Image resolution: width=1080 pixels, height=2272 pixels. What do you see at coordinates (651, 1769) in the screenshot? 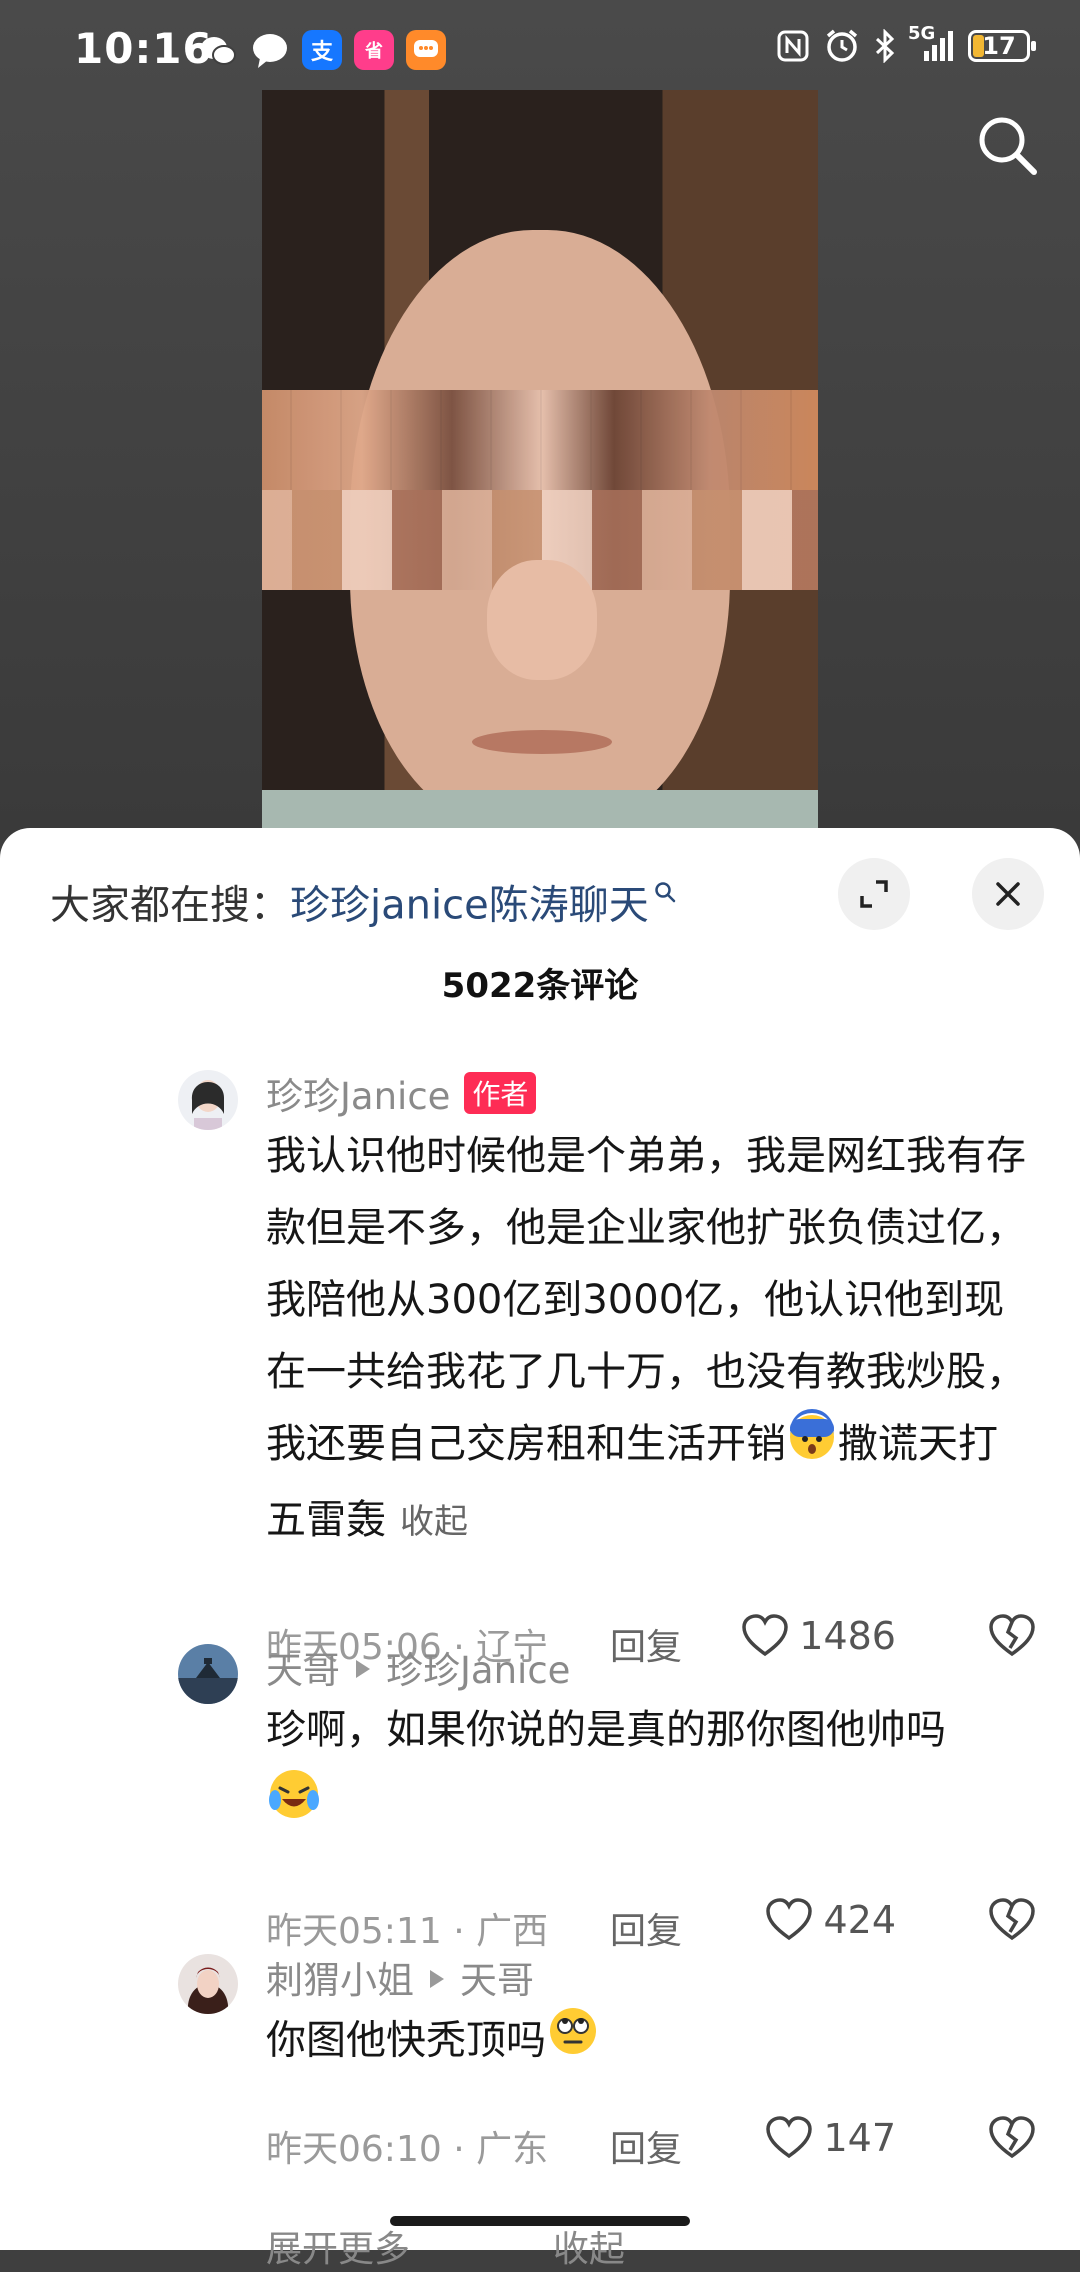
I see `comment-text: 珍啊，如果你说的是真的那你图他帅吗` at bounding box center [651, 1769].